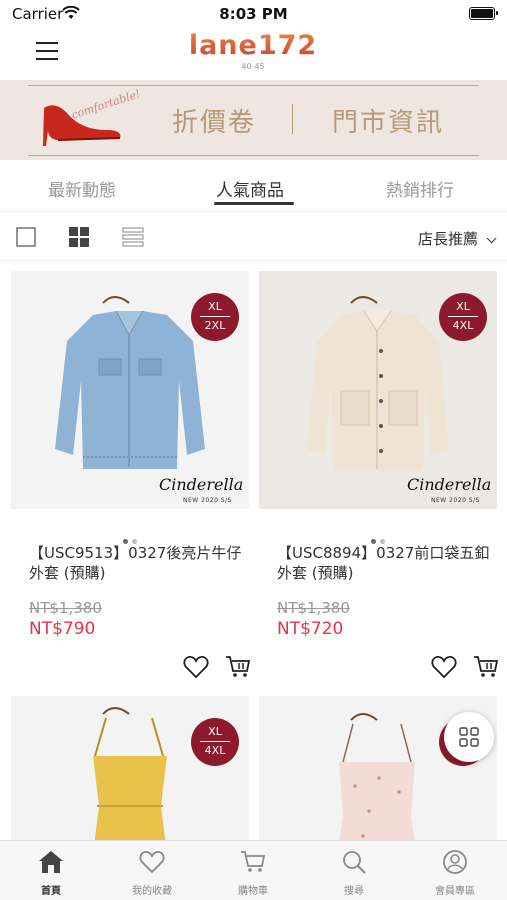 The height and width of the screenshot is (900, 507). Describe the element at coordinates (420, 188) in the screenshot. I see `tab-bestseller: 熱銷排行` at that location.